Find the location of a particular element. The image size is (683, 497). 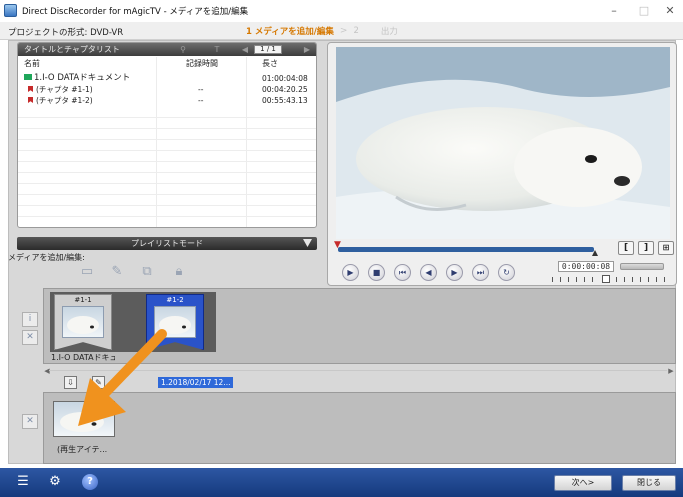

mark-out-button: ] is located at coordinates (646, 248).